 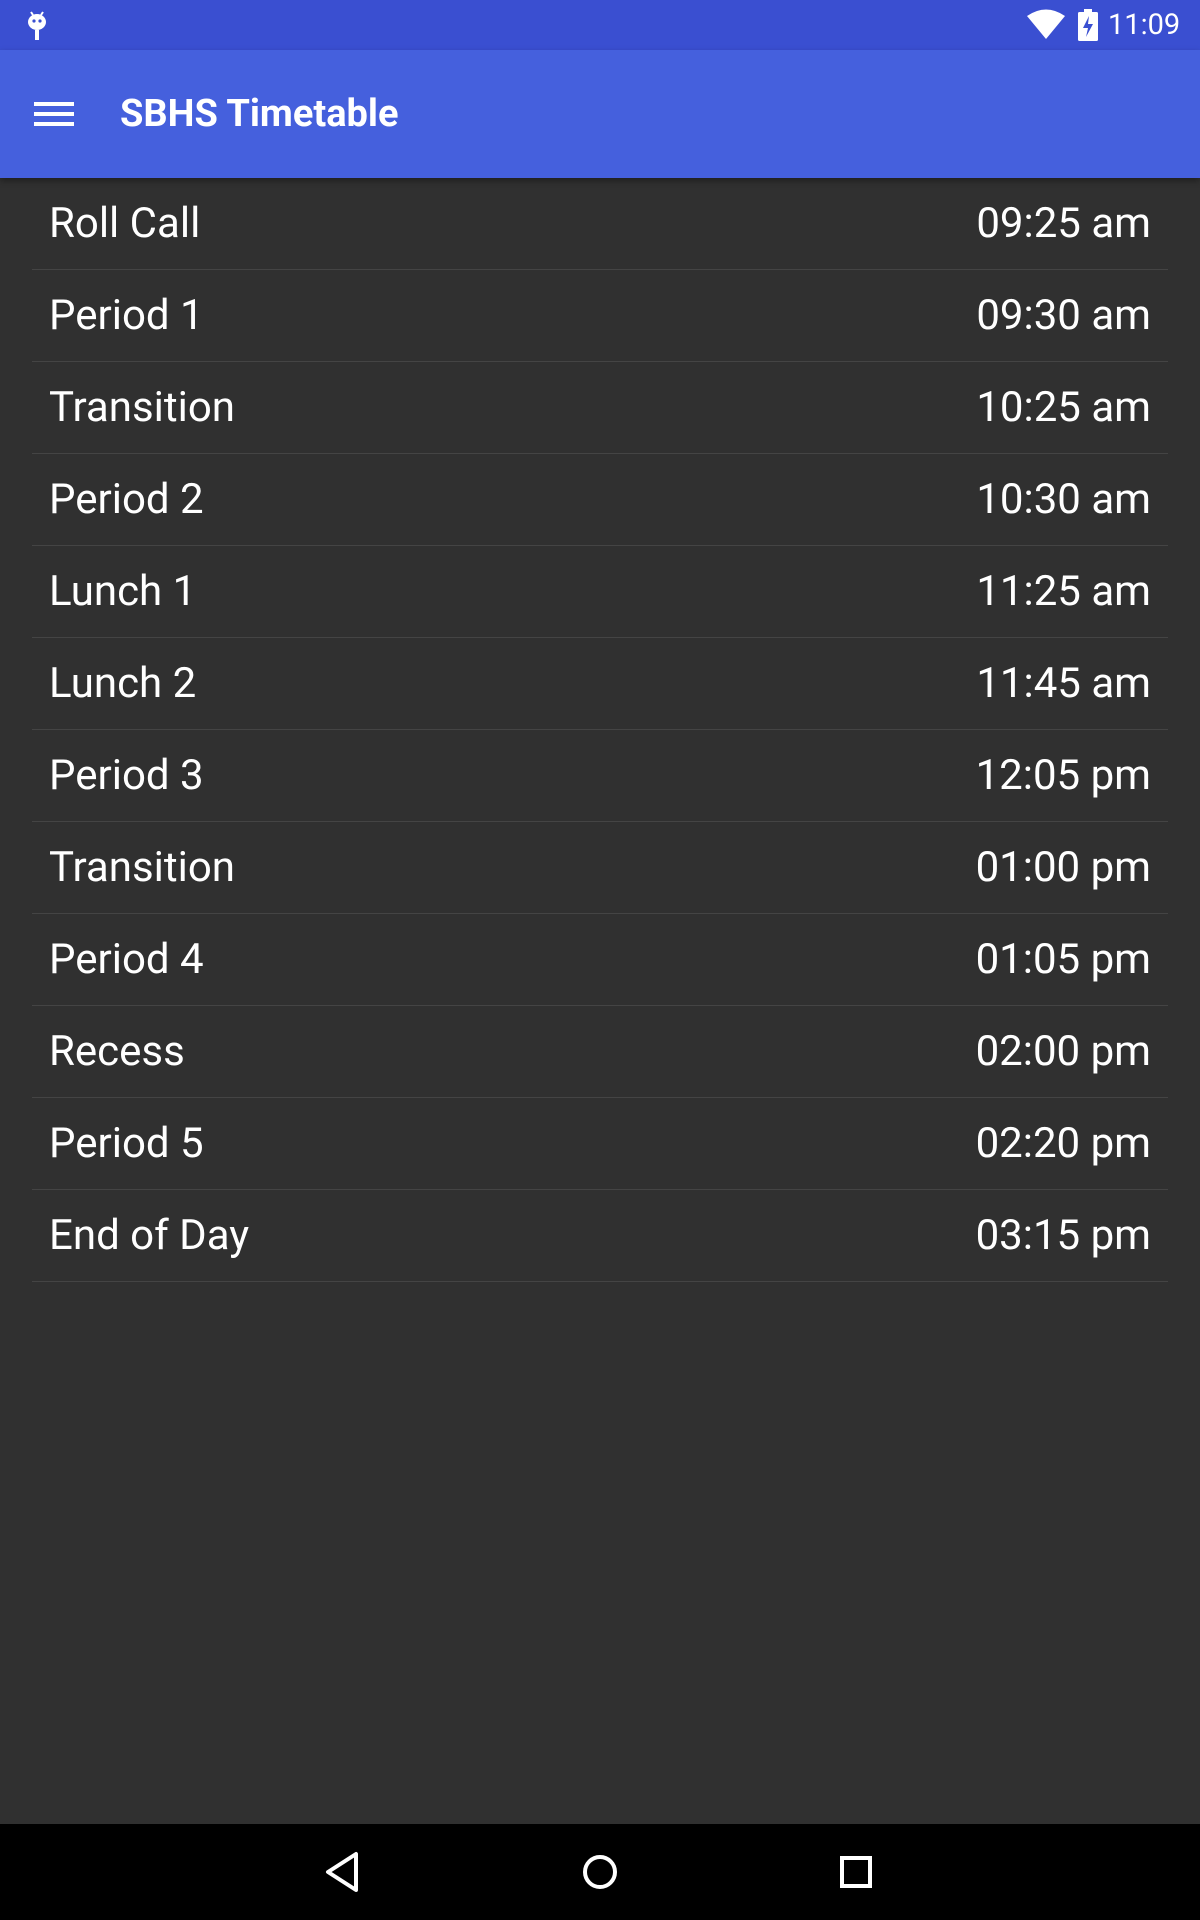 I want to click on android-debug-icon, so click(x=37, y=25).